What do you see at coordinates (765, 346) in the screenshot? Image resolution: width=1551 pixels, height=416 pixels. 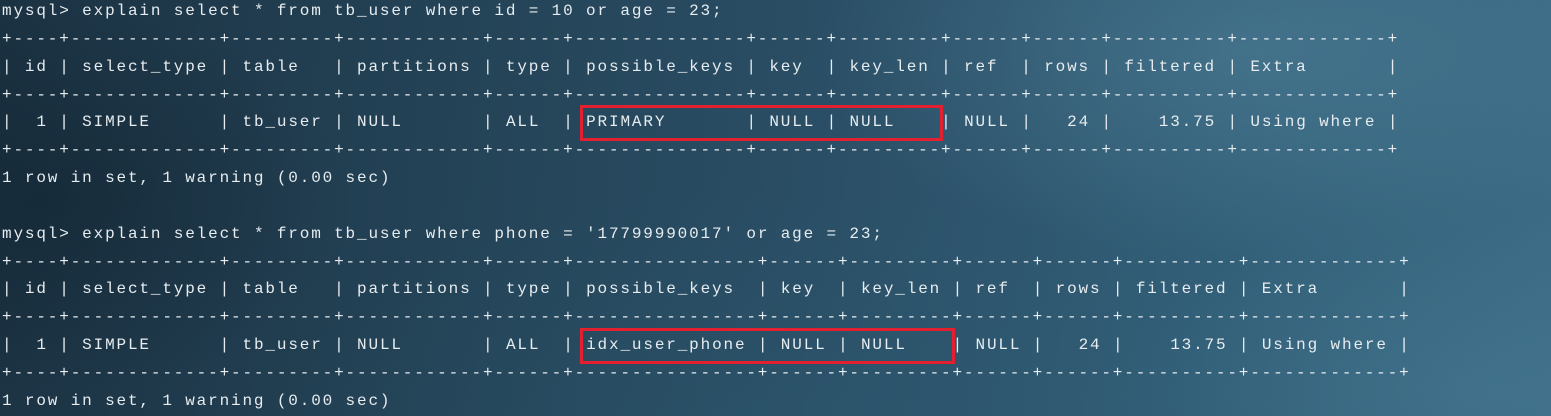 I see `highlight-box: idx_user_phone | NULL | NULL` at bounding box center [765, 346].